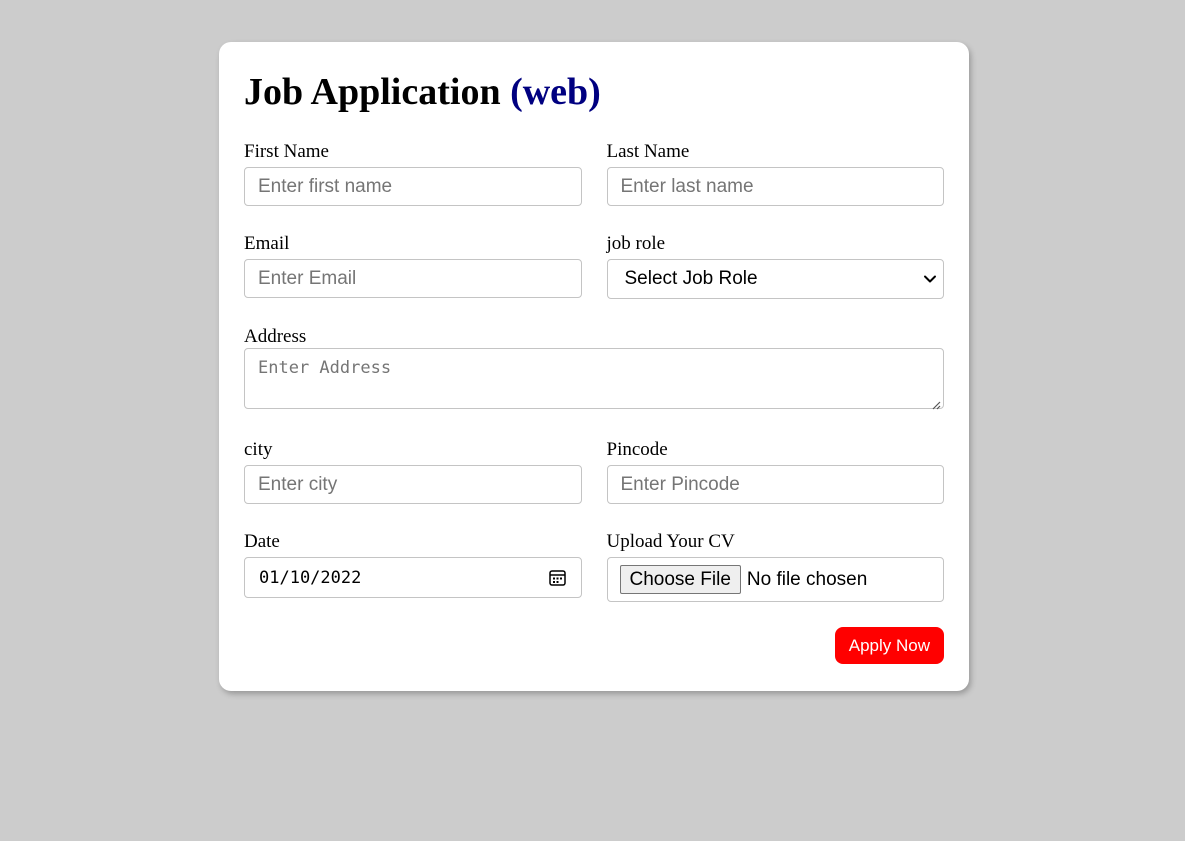 Image resolution: width=1185 pixels, height=841 pixels. What do you see at coordinates (372, 92) in the screenshot?
I see `form-title-main: Job Application` at bounding box center [372, 92].